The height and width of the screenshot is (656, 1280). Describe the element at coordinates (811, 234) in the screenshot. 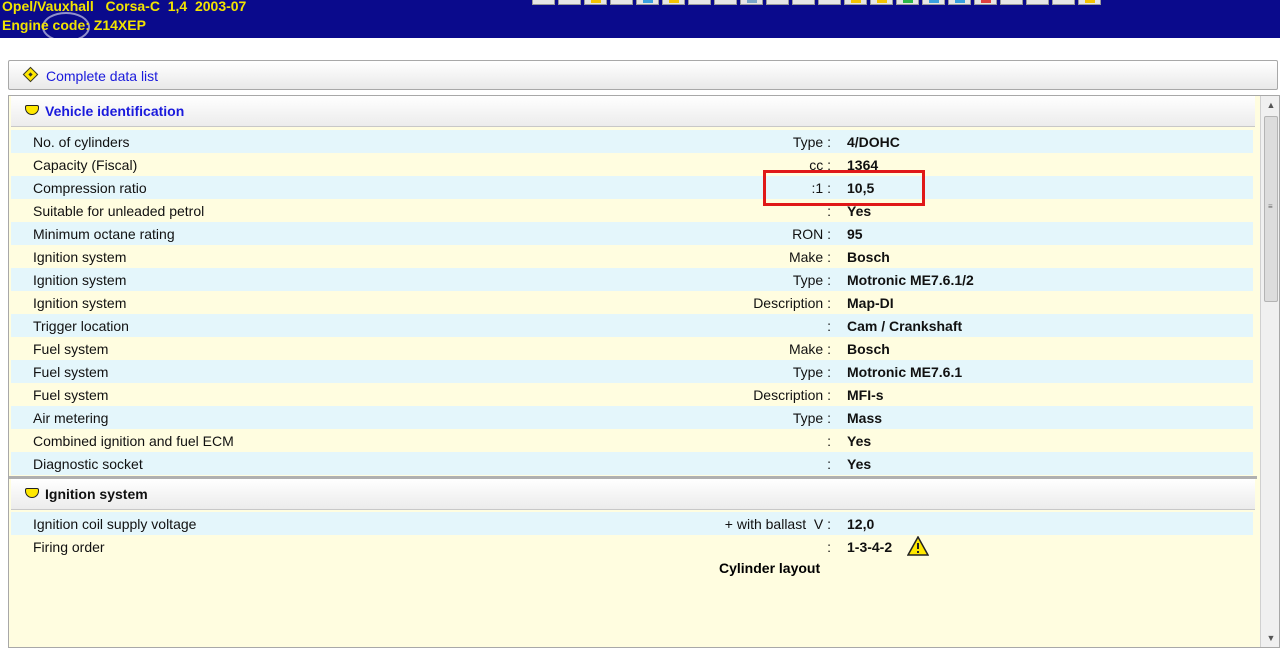

I see `row-unit: RON :` at that location.